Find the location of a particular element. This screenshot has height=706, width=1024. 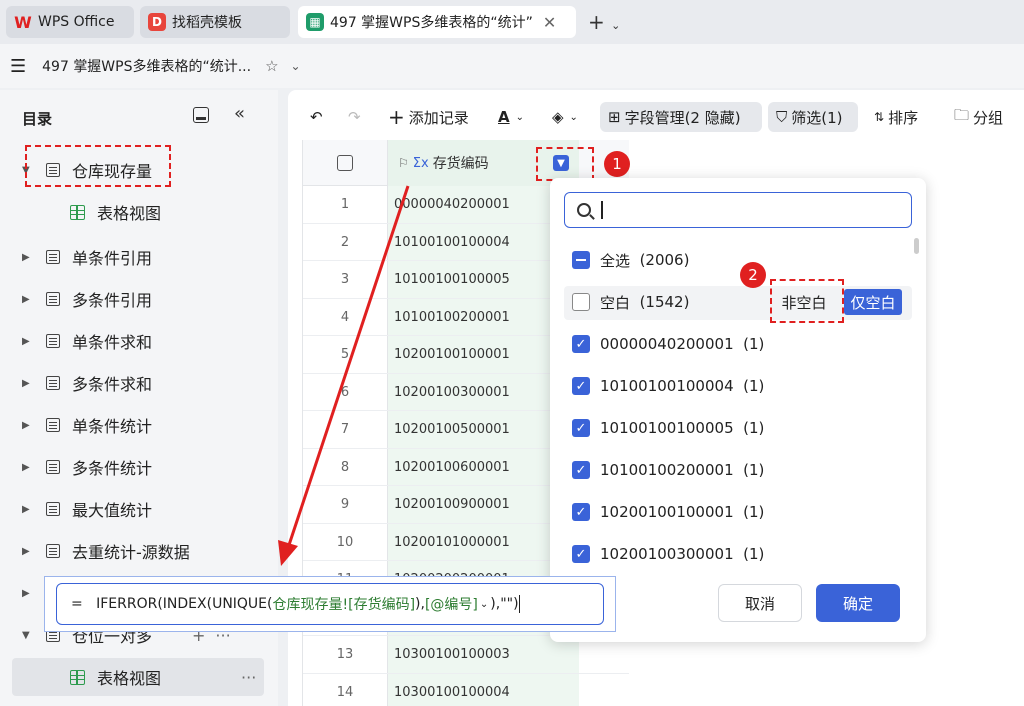

sidebar-item: ▶ 多条件求和 is located at coordinates (87, 383).